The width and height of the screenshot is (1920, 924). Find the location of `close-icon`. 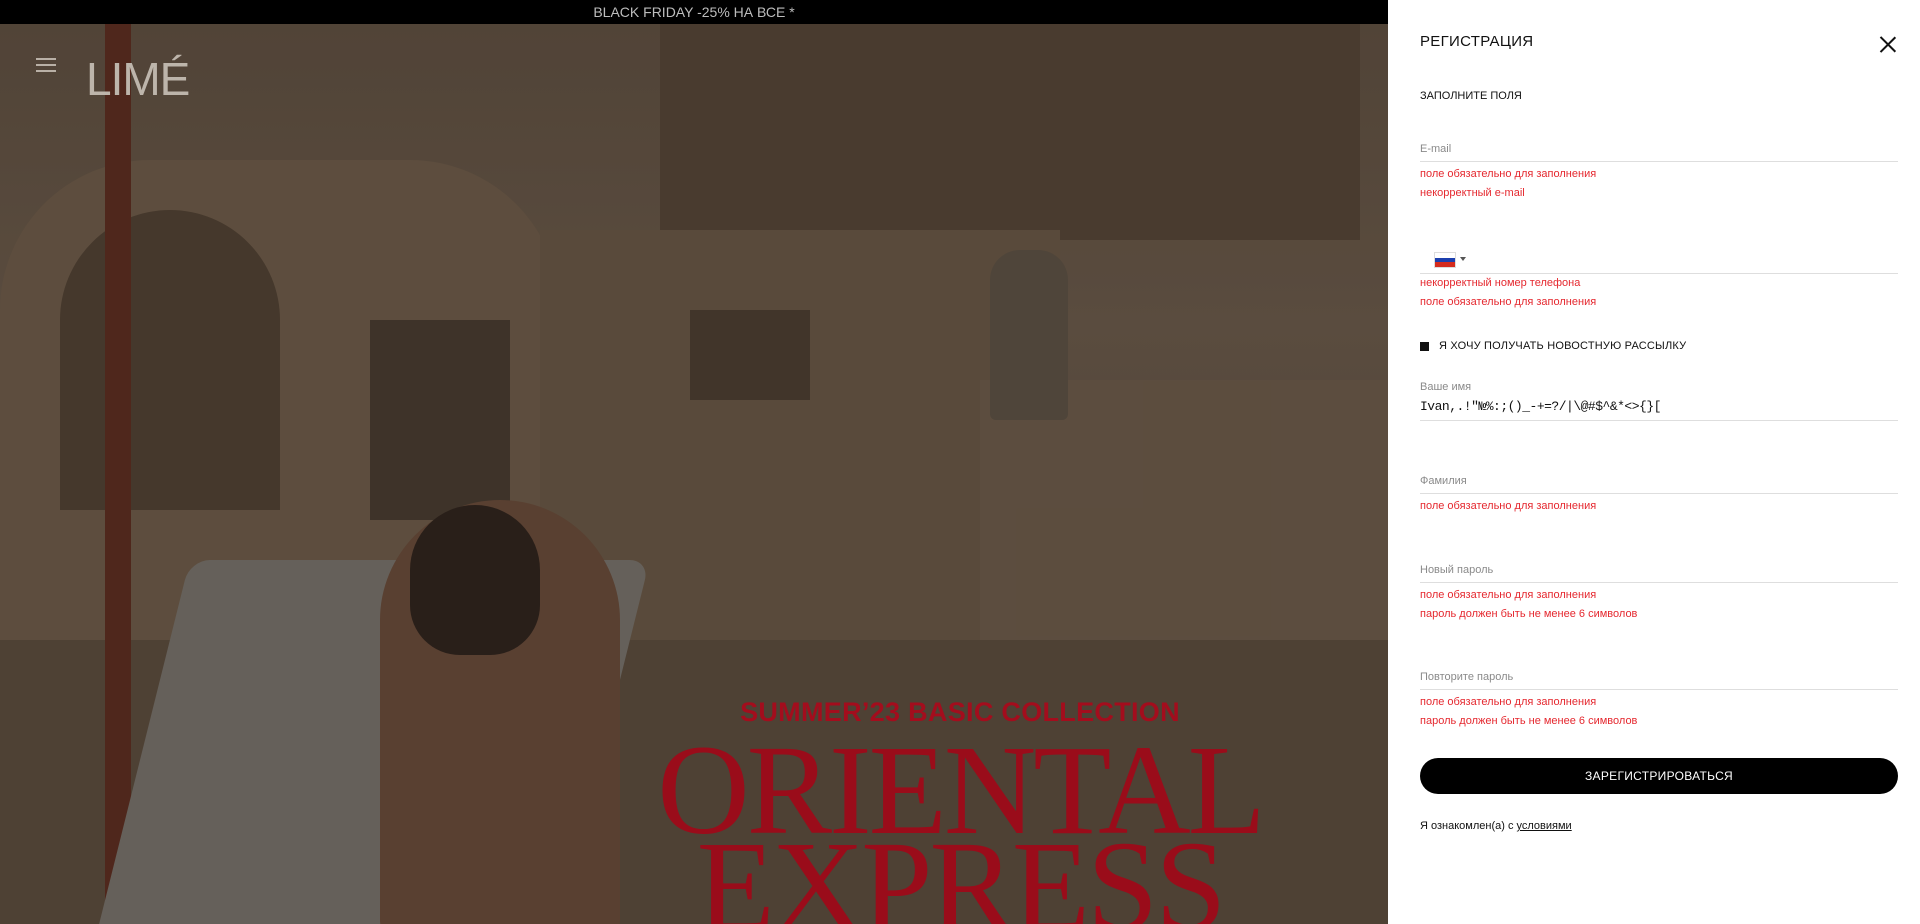

close-icon is located at coordinates (1888, 44).